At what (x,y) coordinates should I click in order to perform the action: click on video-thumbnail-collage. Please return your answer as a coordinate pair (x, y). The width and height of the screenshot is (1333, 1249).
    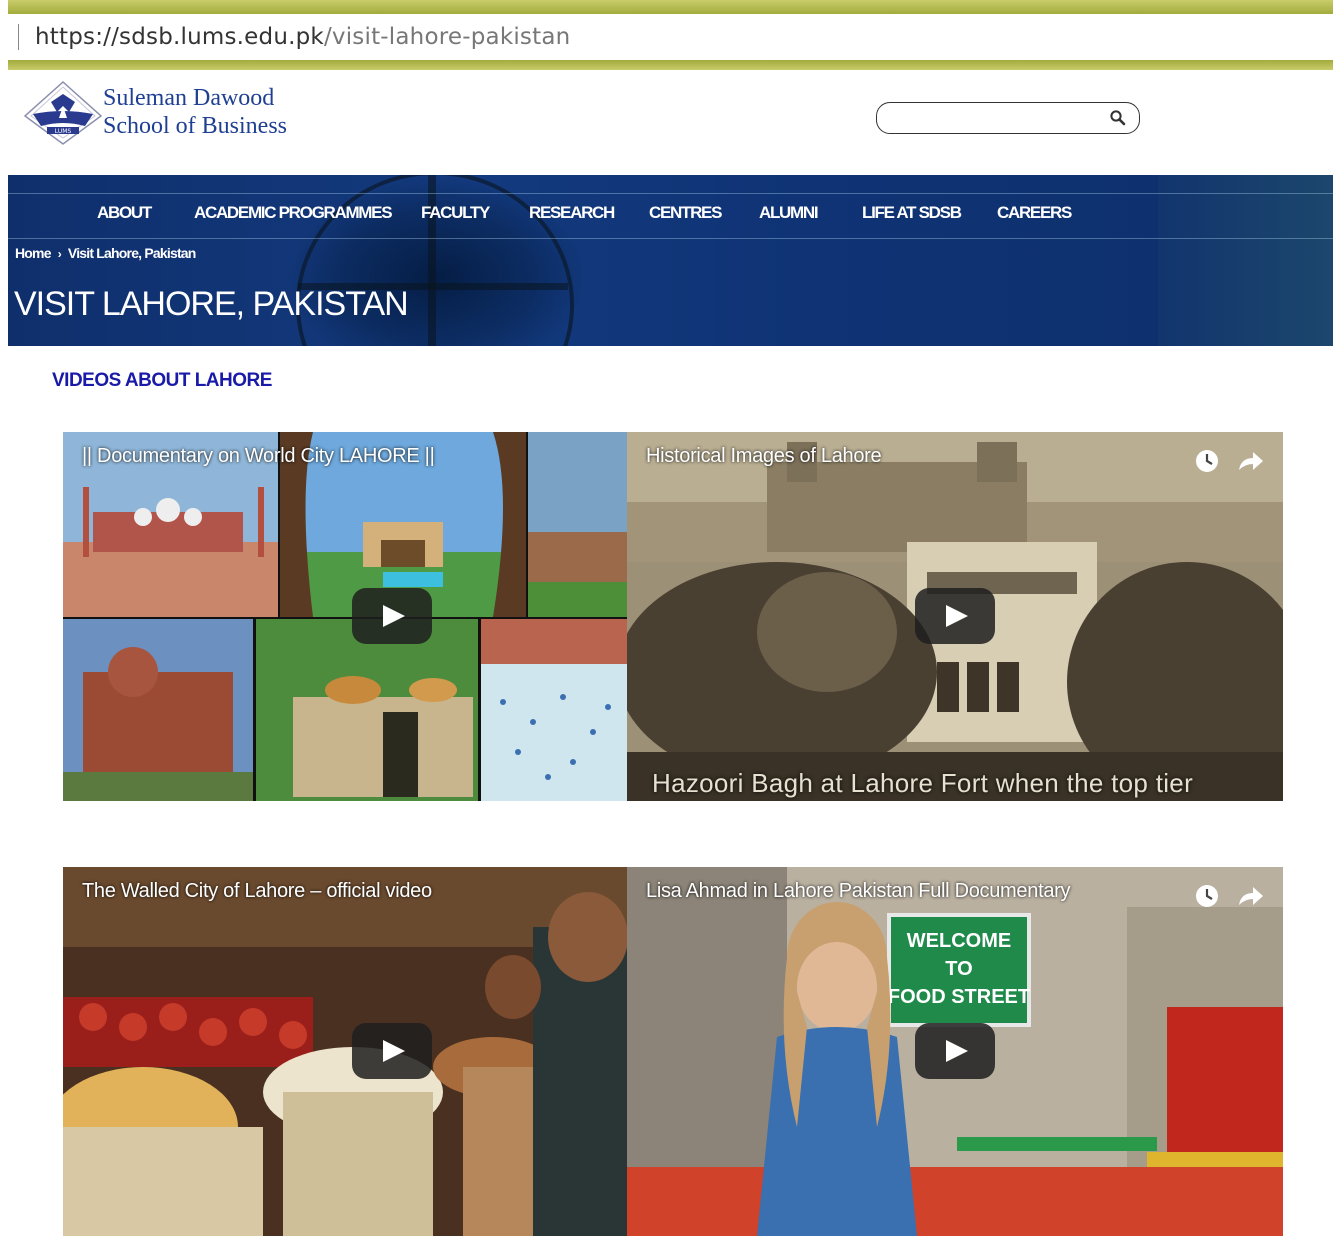
    Looking at the image, I should click on (345, 616).